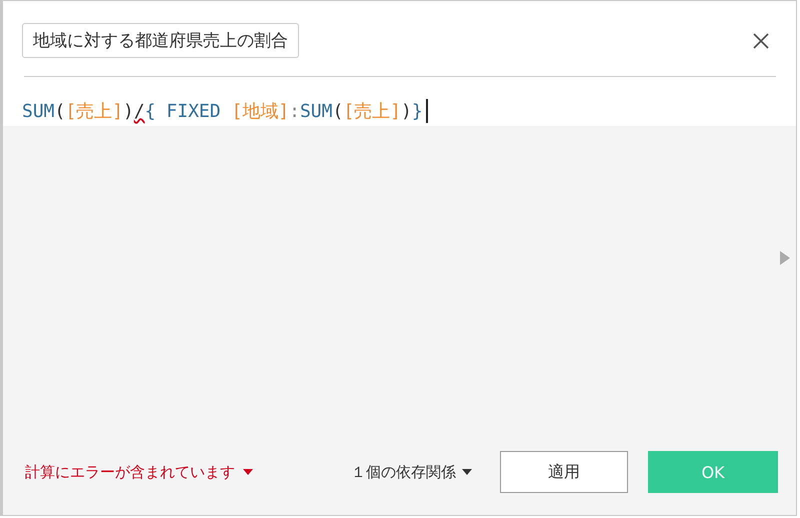 The width and height of the screenshot is (800, 518). What do you see at coordinates (139, 472) in the screenshot?
I see `error-message: 計算にエラーが含まれています` at bounding box center [139, 472].